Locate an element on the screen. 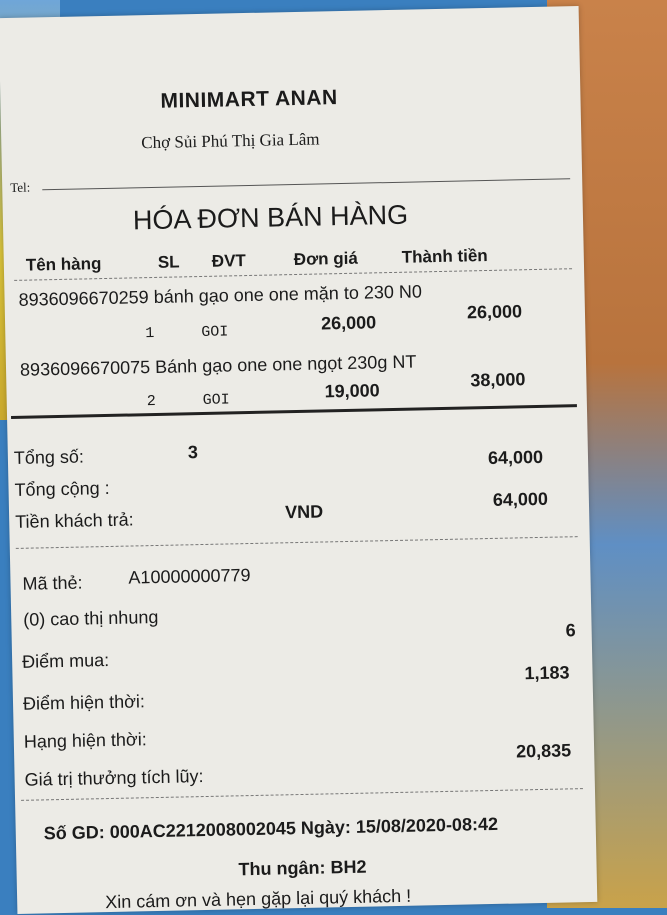  paid-currency: VND is located at coordinates (304, 512).